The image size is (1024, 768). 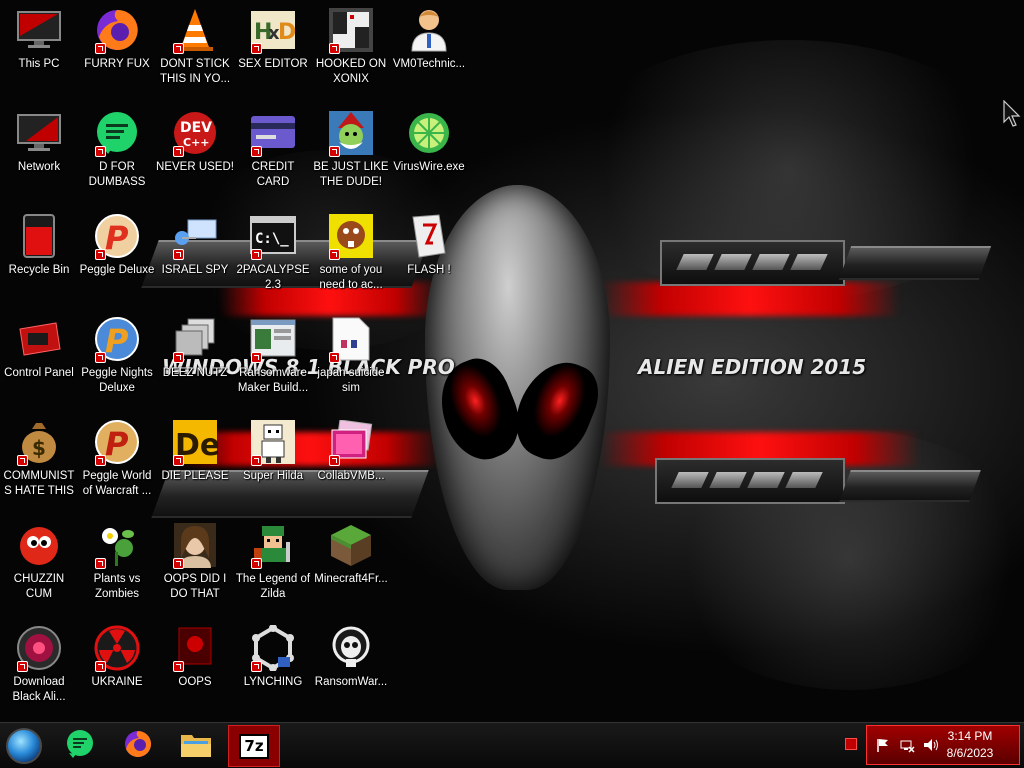 What do you see at coordinates (351, 133) in the screenshot?
I see `elf-santa-icon` at bounding box center [351, 133].